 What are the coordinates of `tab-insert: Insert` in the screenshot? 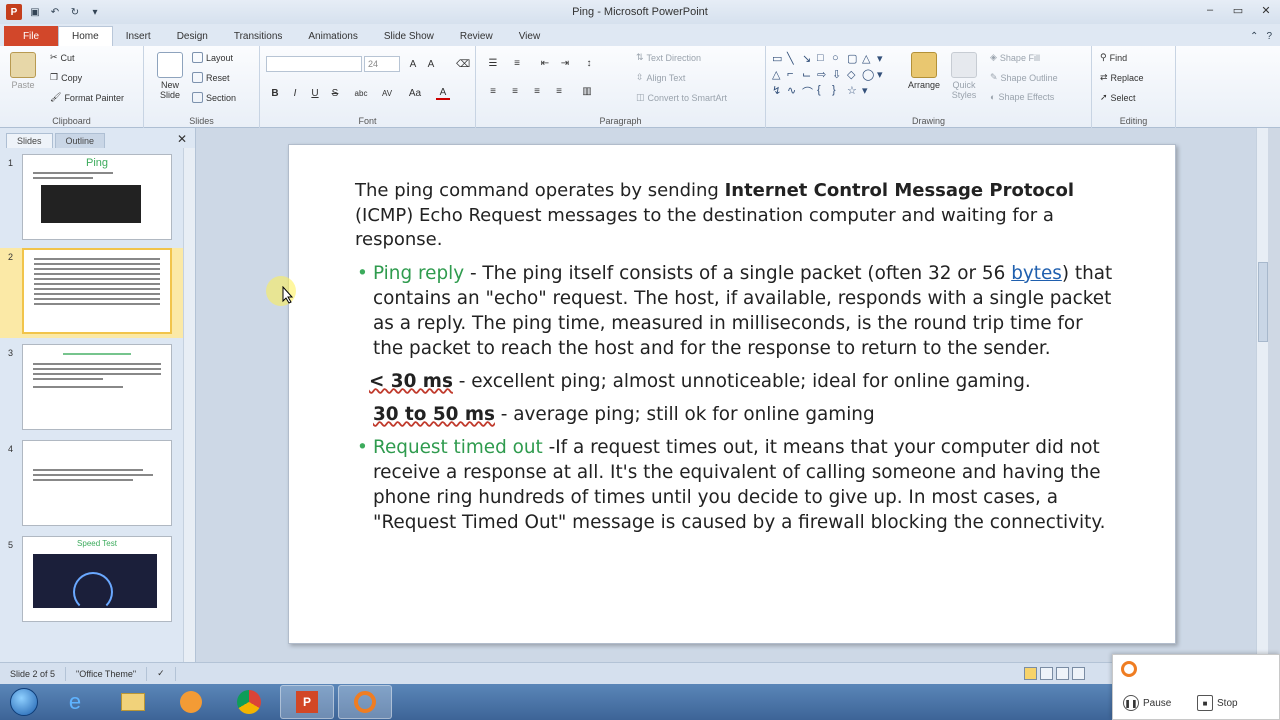 It's located at (138, 36).